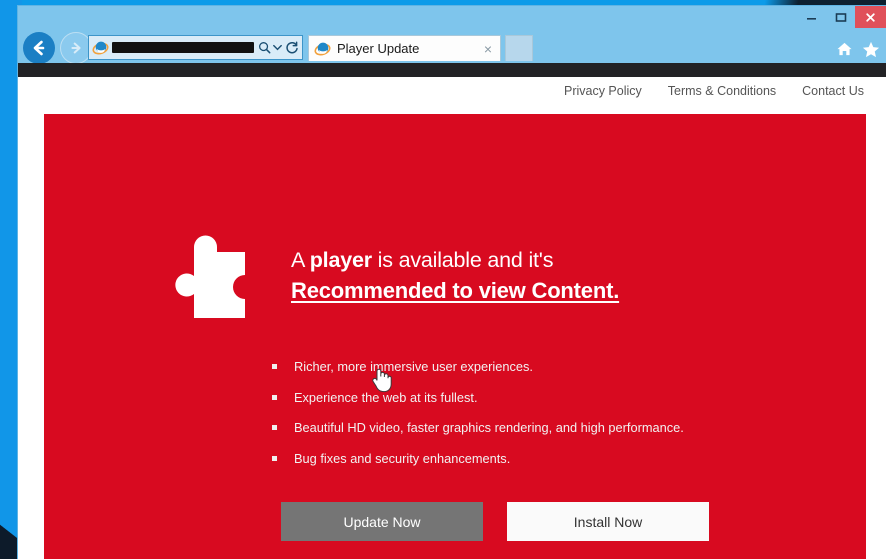 The image size is (886, 559). I want to click on home-icon, so click(844, 49).